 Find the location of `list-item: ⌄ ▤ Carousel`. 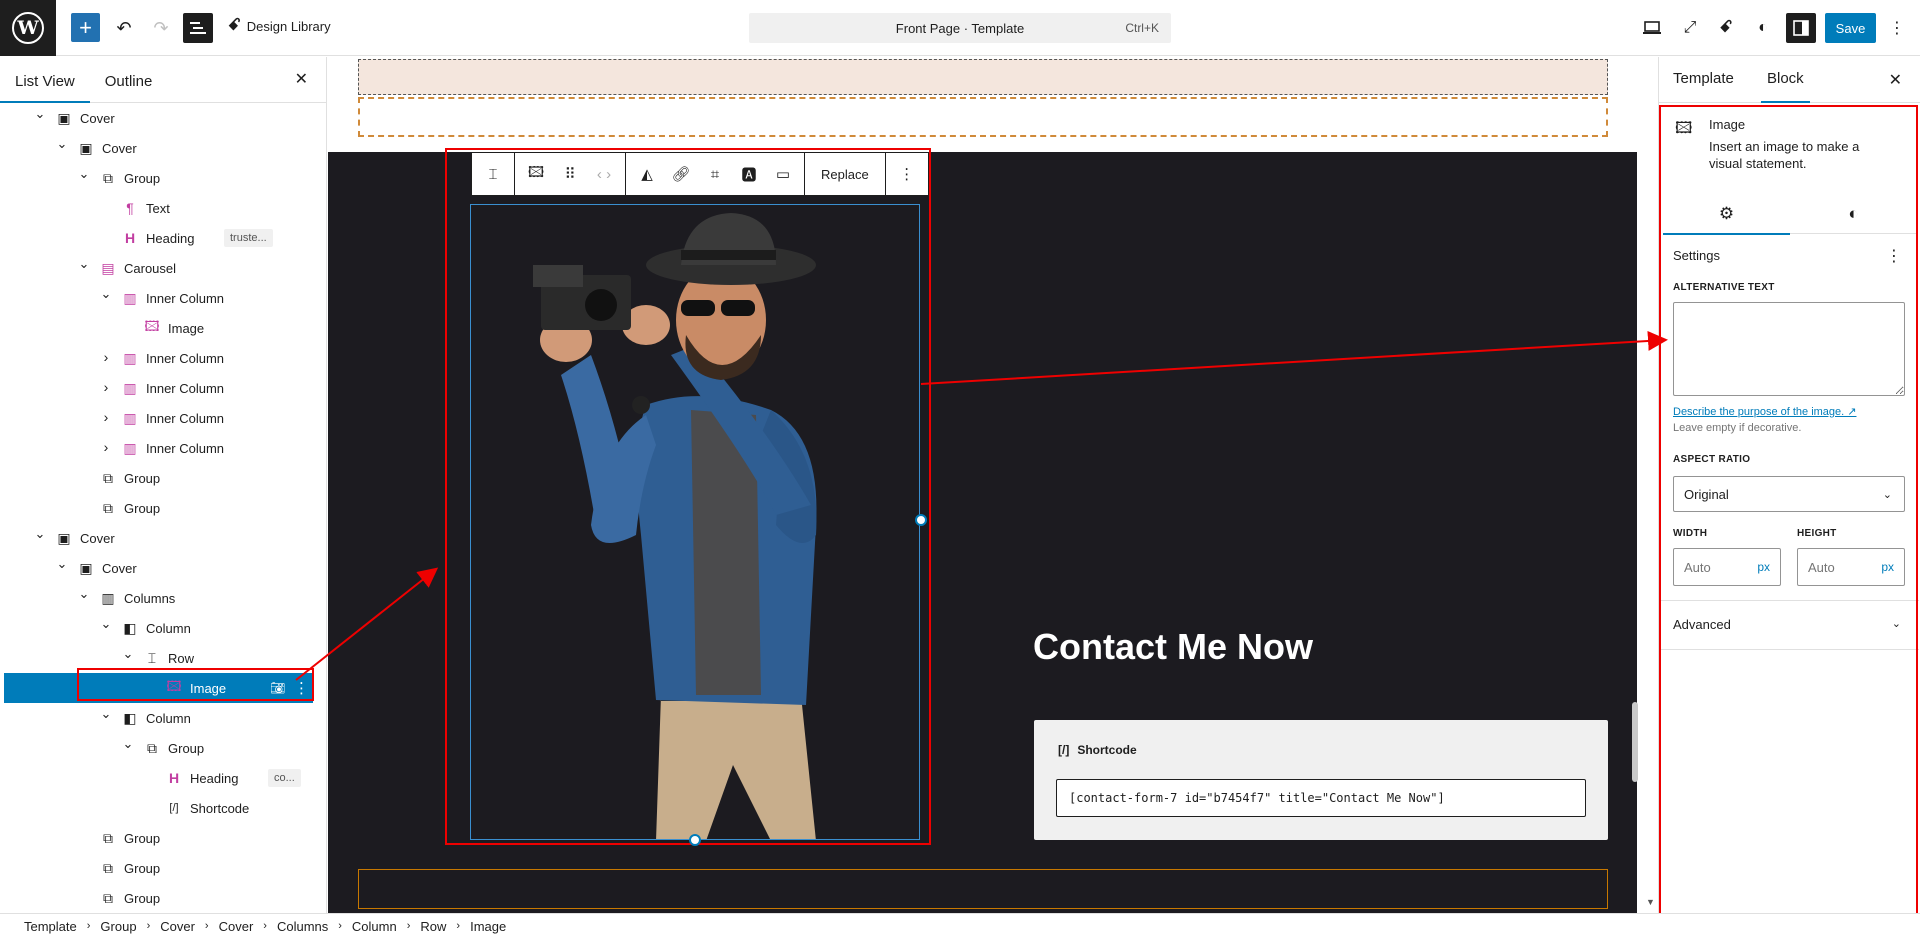

list-item: ⌄ ▤ Carousel is located at coordinates (163, 268).